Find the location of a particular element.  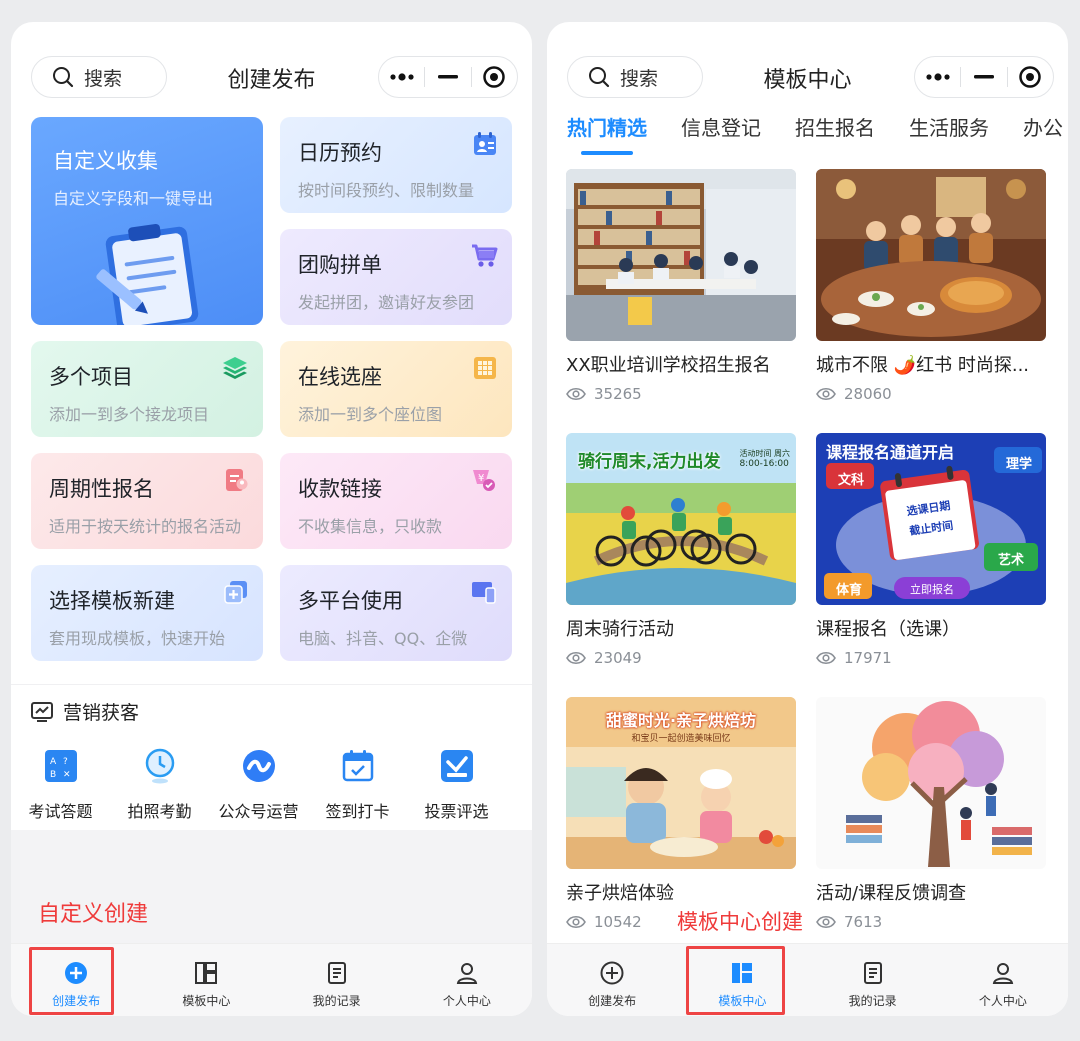

multi-item-card: 多个项目 添加一到多个接龙项目 is located at coordinates (147, 389).